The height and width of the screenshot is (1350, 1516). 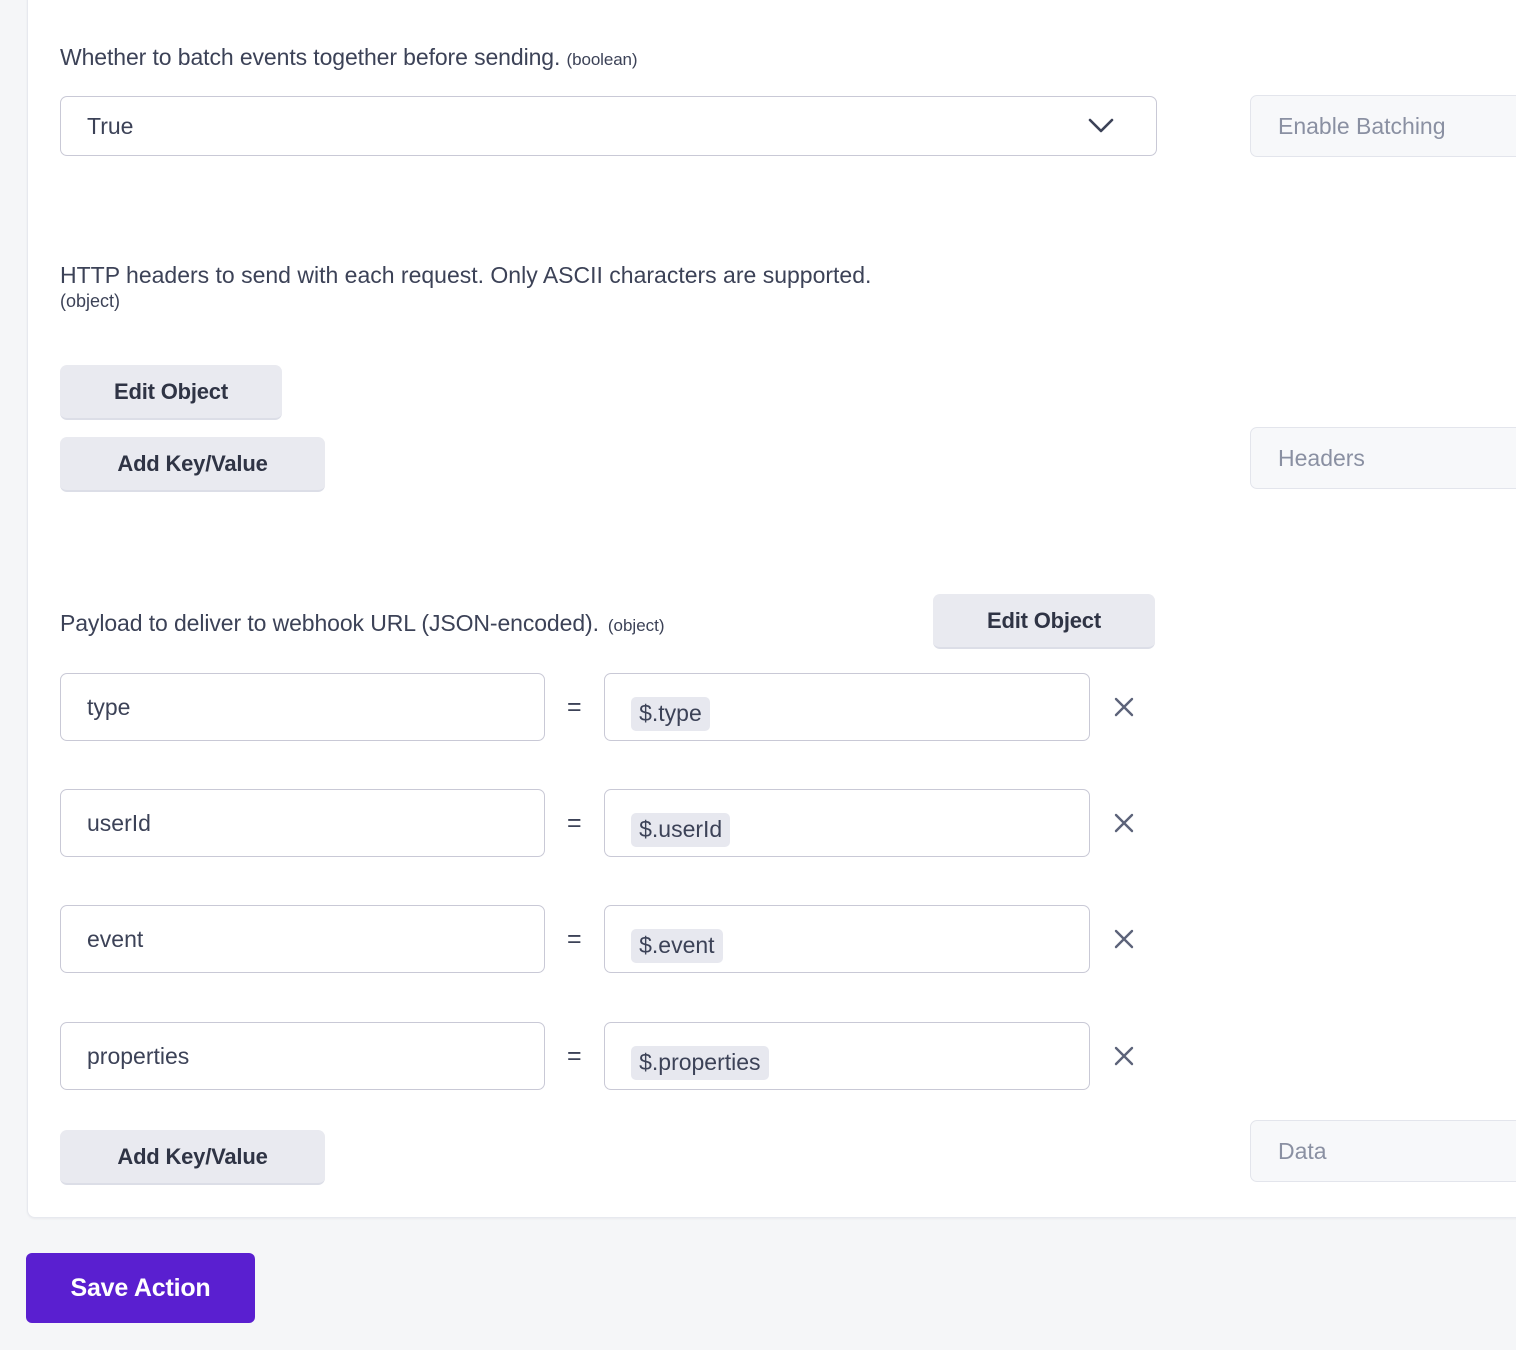 What do you see at coordinates (1302, 1150) in the screenshot?
I see `data-name-text: Data` at bounding box center [1302, 1150].